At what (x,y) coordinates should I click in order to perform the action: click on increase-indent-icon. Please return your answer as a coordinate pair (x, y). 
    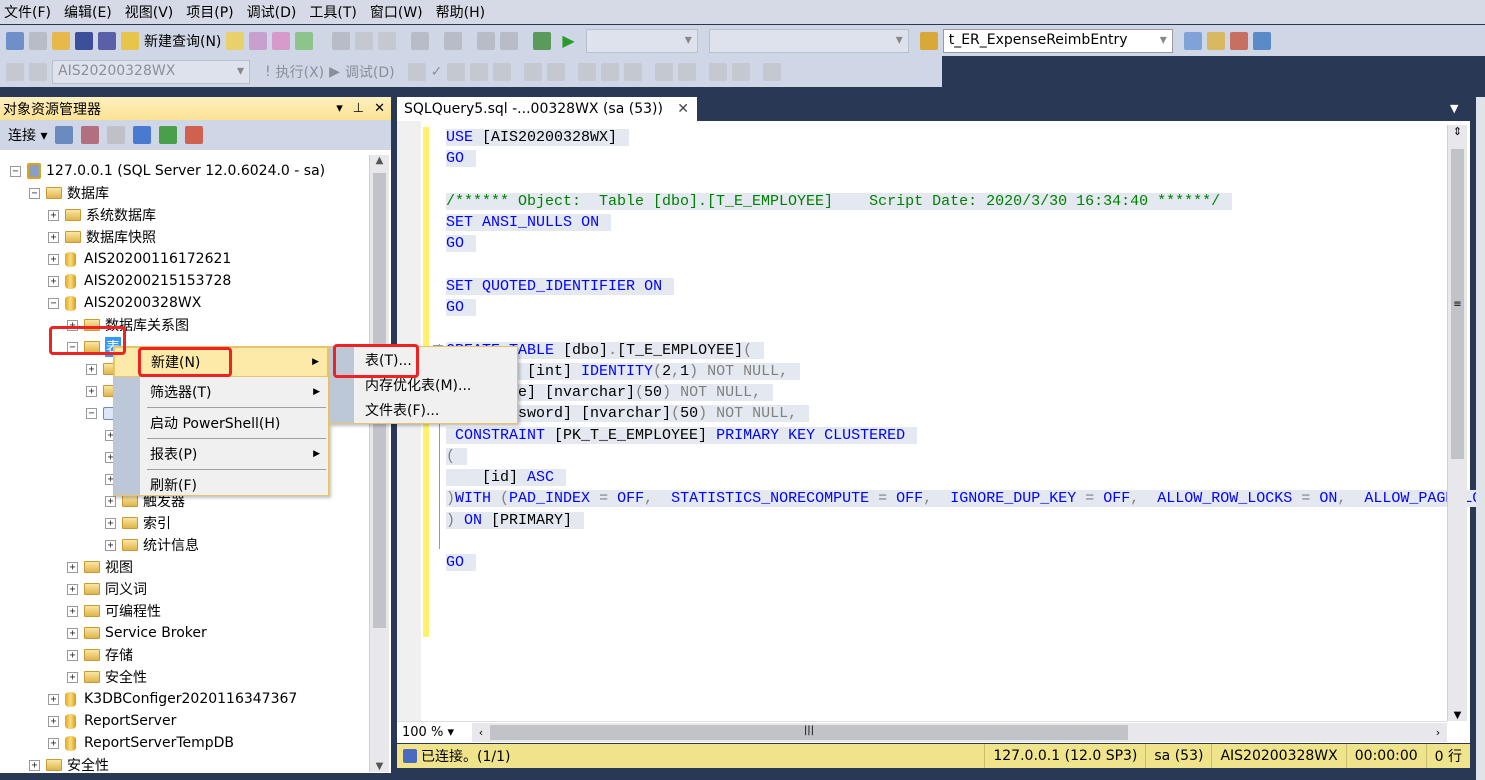
    Looking at the image, I should click on (741, 71).